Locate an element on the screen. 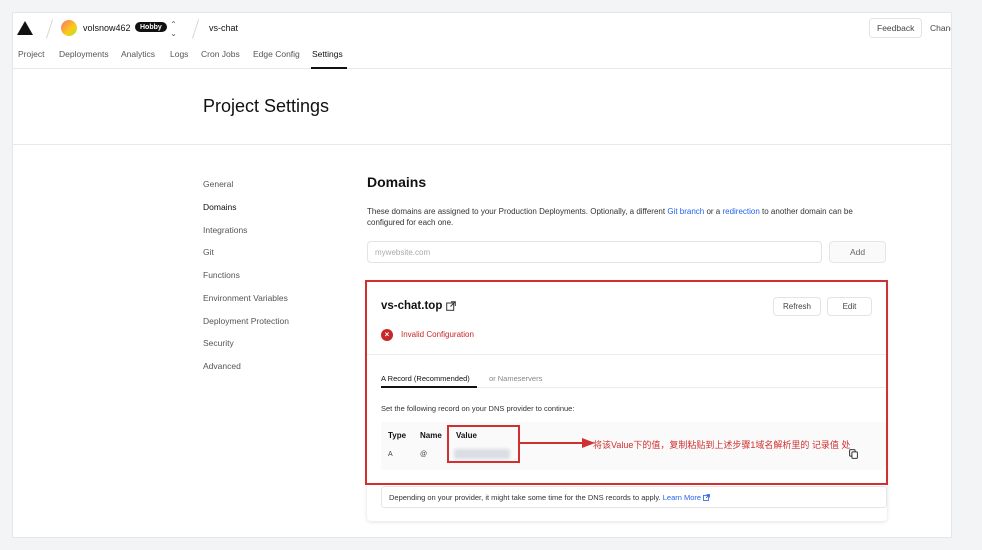  sidebar-item-general: General is located at coordinates (218, 184).